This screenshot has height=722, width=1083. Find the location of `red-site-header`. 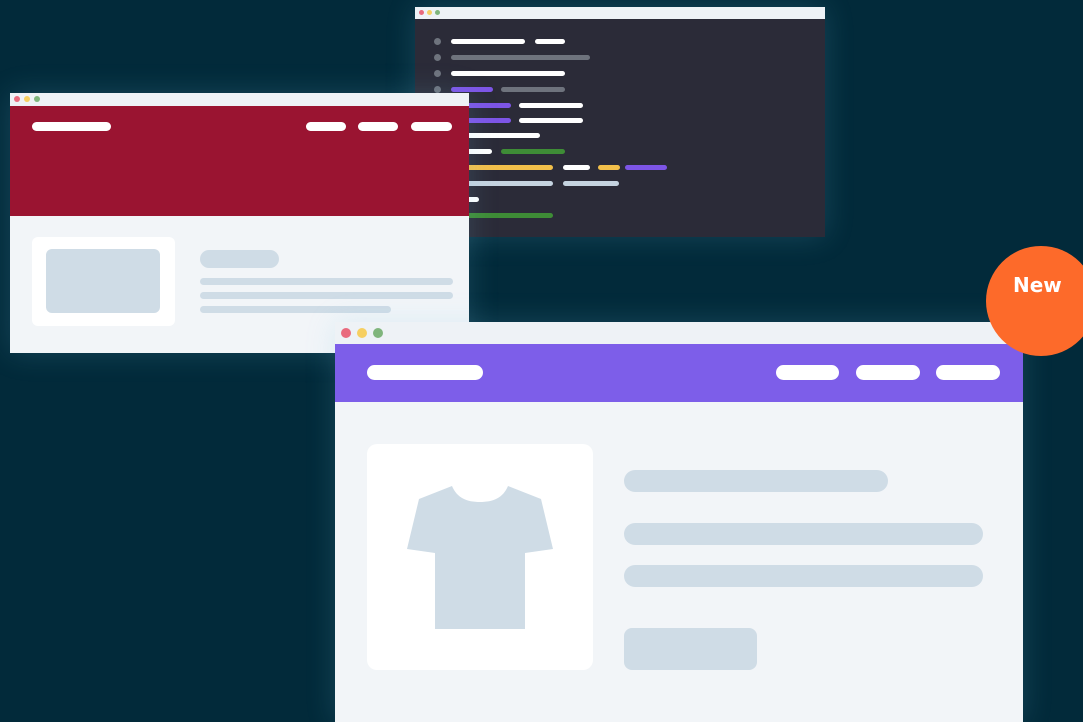

red-site-header is located at coordinates (239, 161).